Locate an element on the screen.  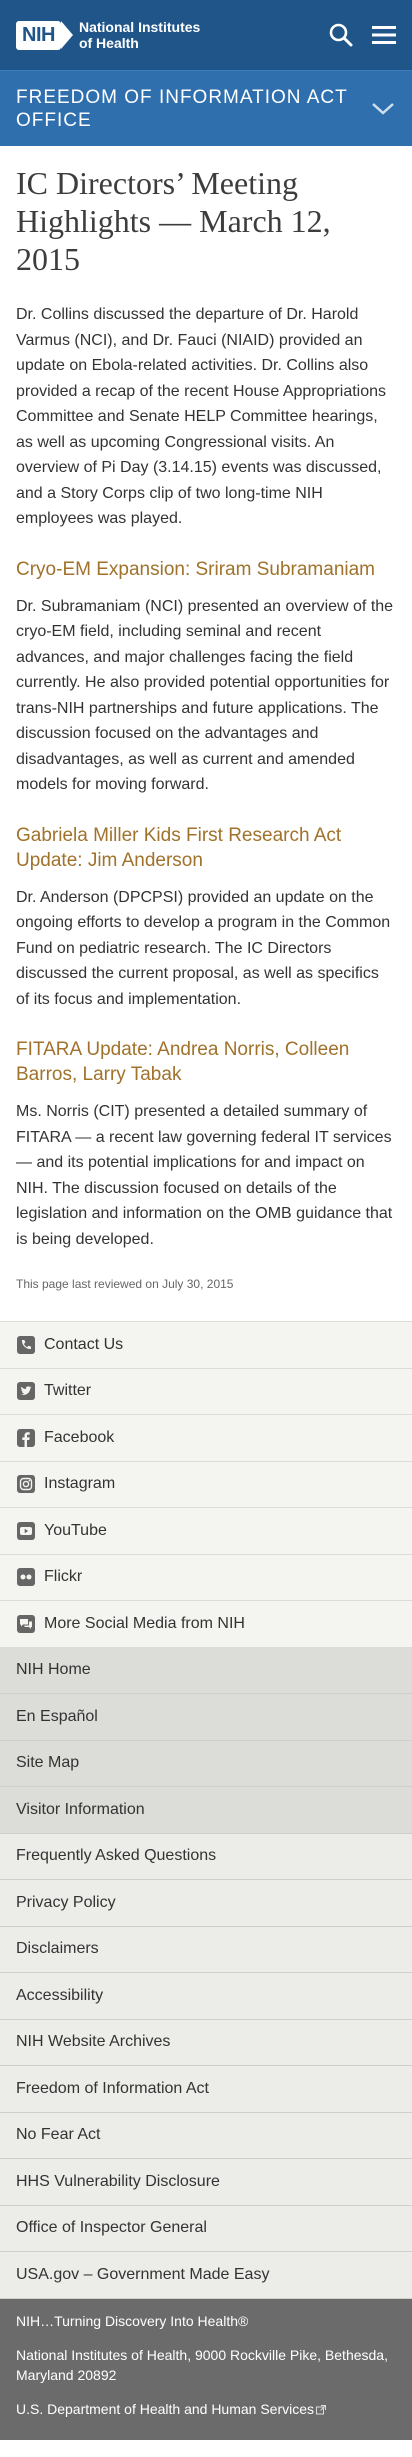
social-item-label: Instagram is located at coordinates (80, 1484).